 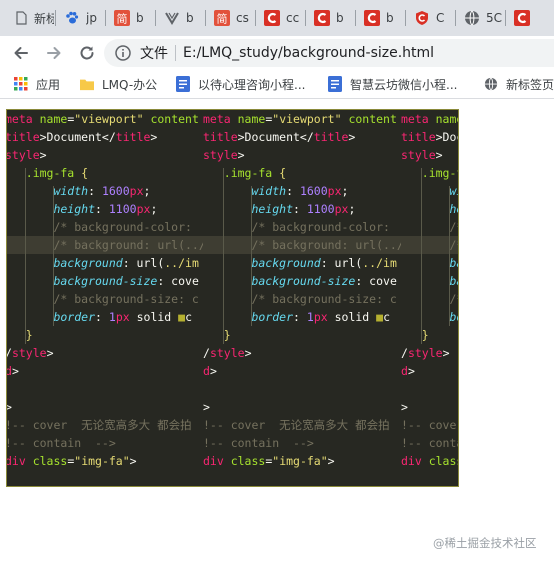 I want to click on folder-icon, so click(x=87, y=84).